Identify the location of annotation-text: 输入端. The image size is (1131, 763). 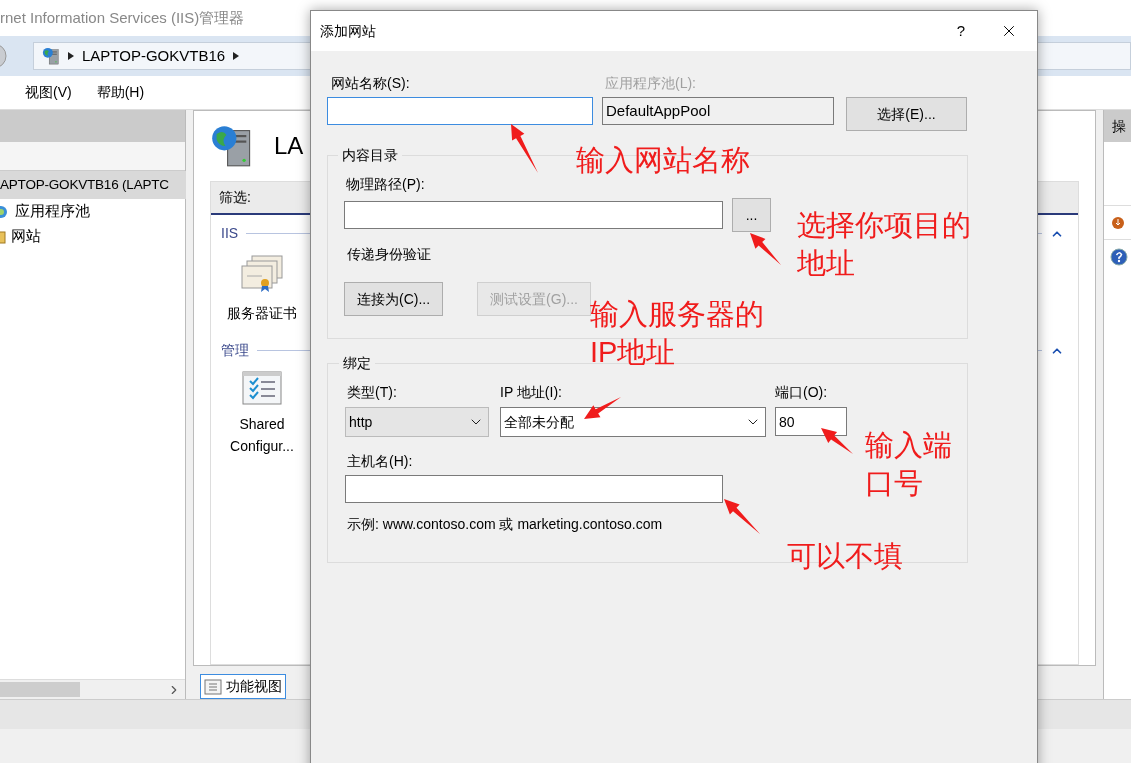
(908, 445).